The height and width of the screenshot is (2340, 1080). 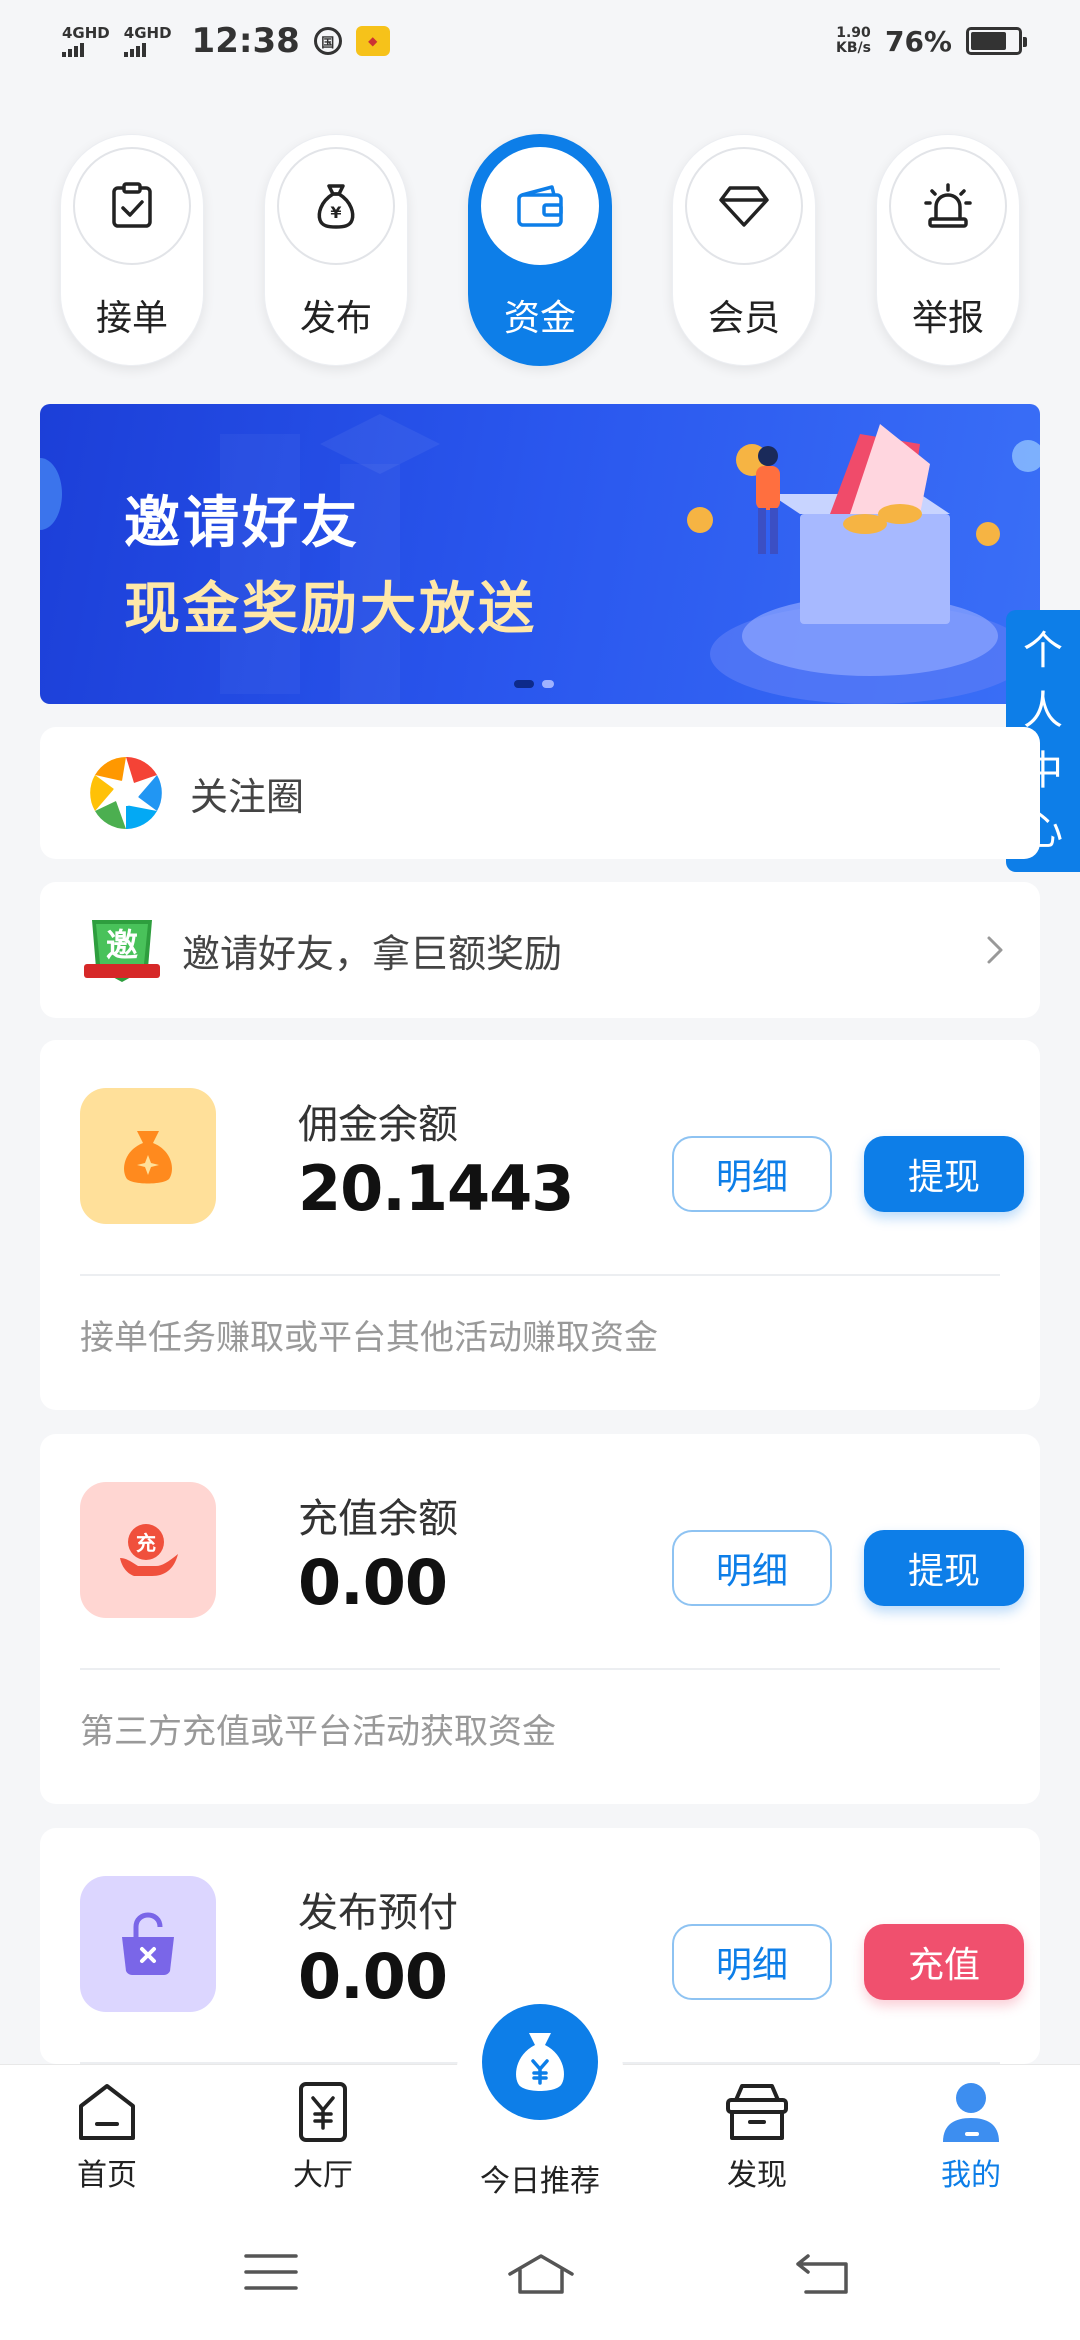 I want to click on wallet-icon, so click(x=540, y=206).